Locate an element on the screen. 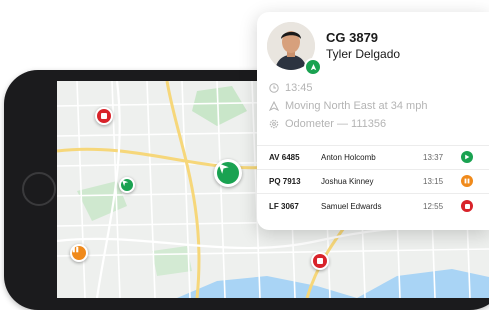 Image resolution: width=489 pixels, height=310 pixels. last-update-row: 13:45 is located at coordinates (291, 88).